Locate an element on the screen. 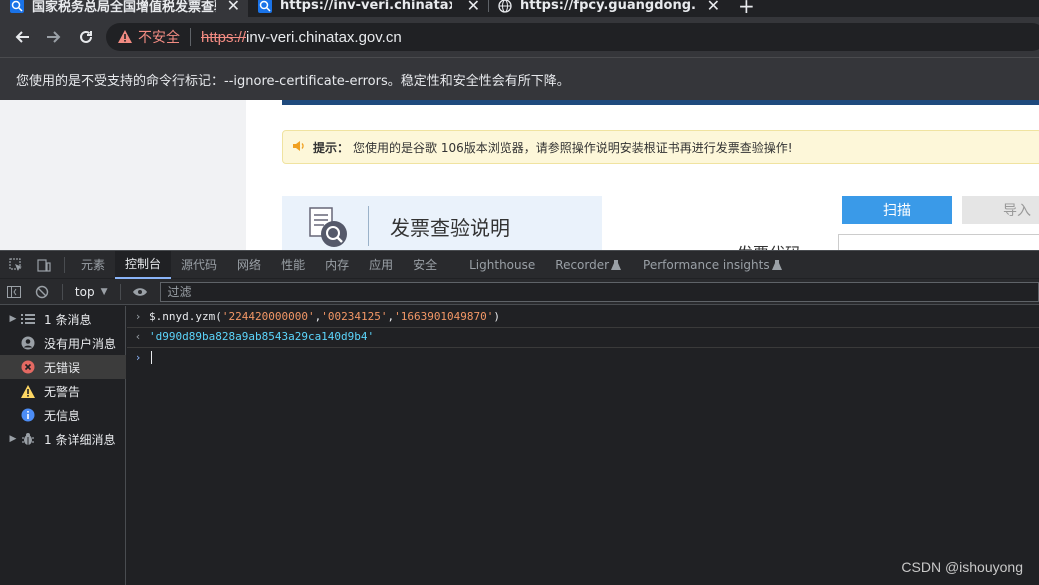  sidebar-item-label: 没有用户消息 is located at coordinates (80, 343).